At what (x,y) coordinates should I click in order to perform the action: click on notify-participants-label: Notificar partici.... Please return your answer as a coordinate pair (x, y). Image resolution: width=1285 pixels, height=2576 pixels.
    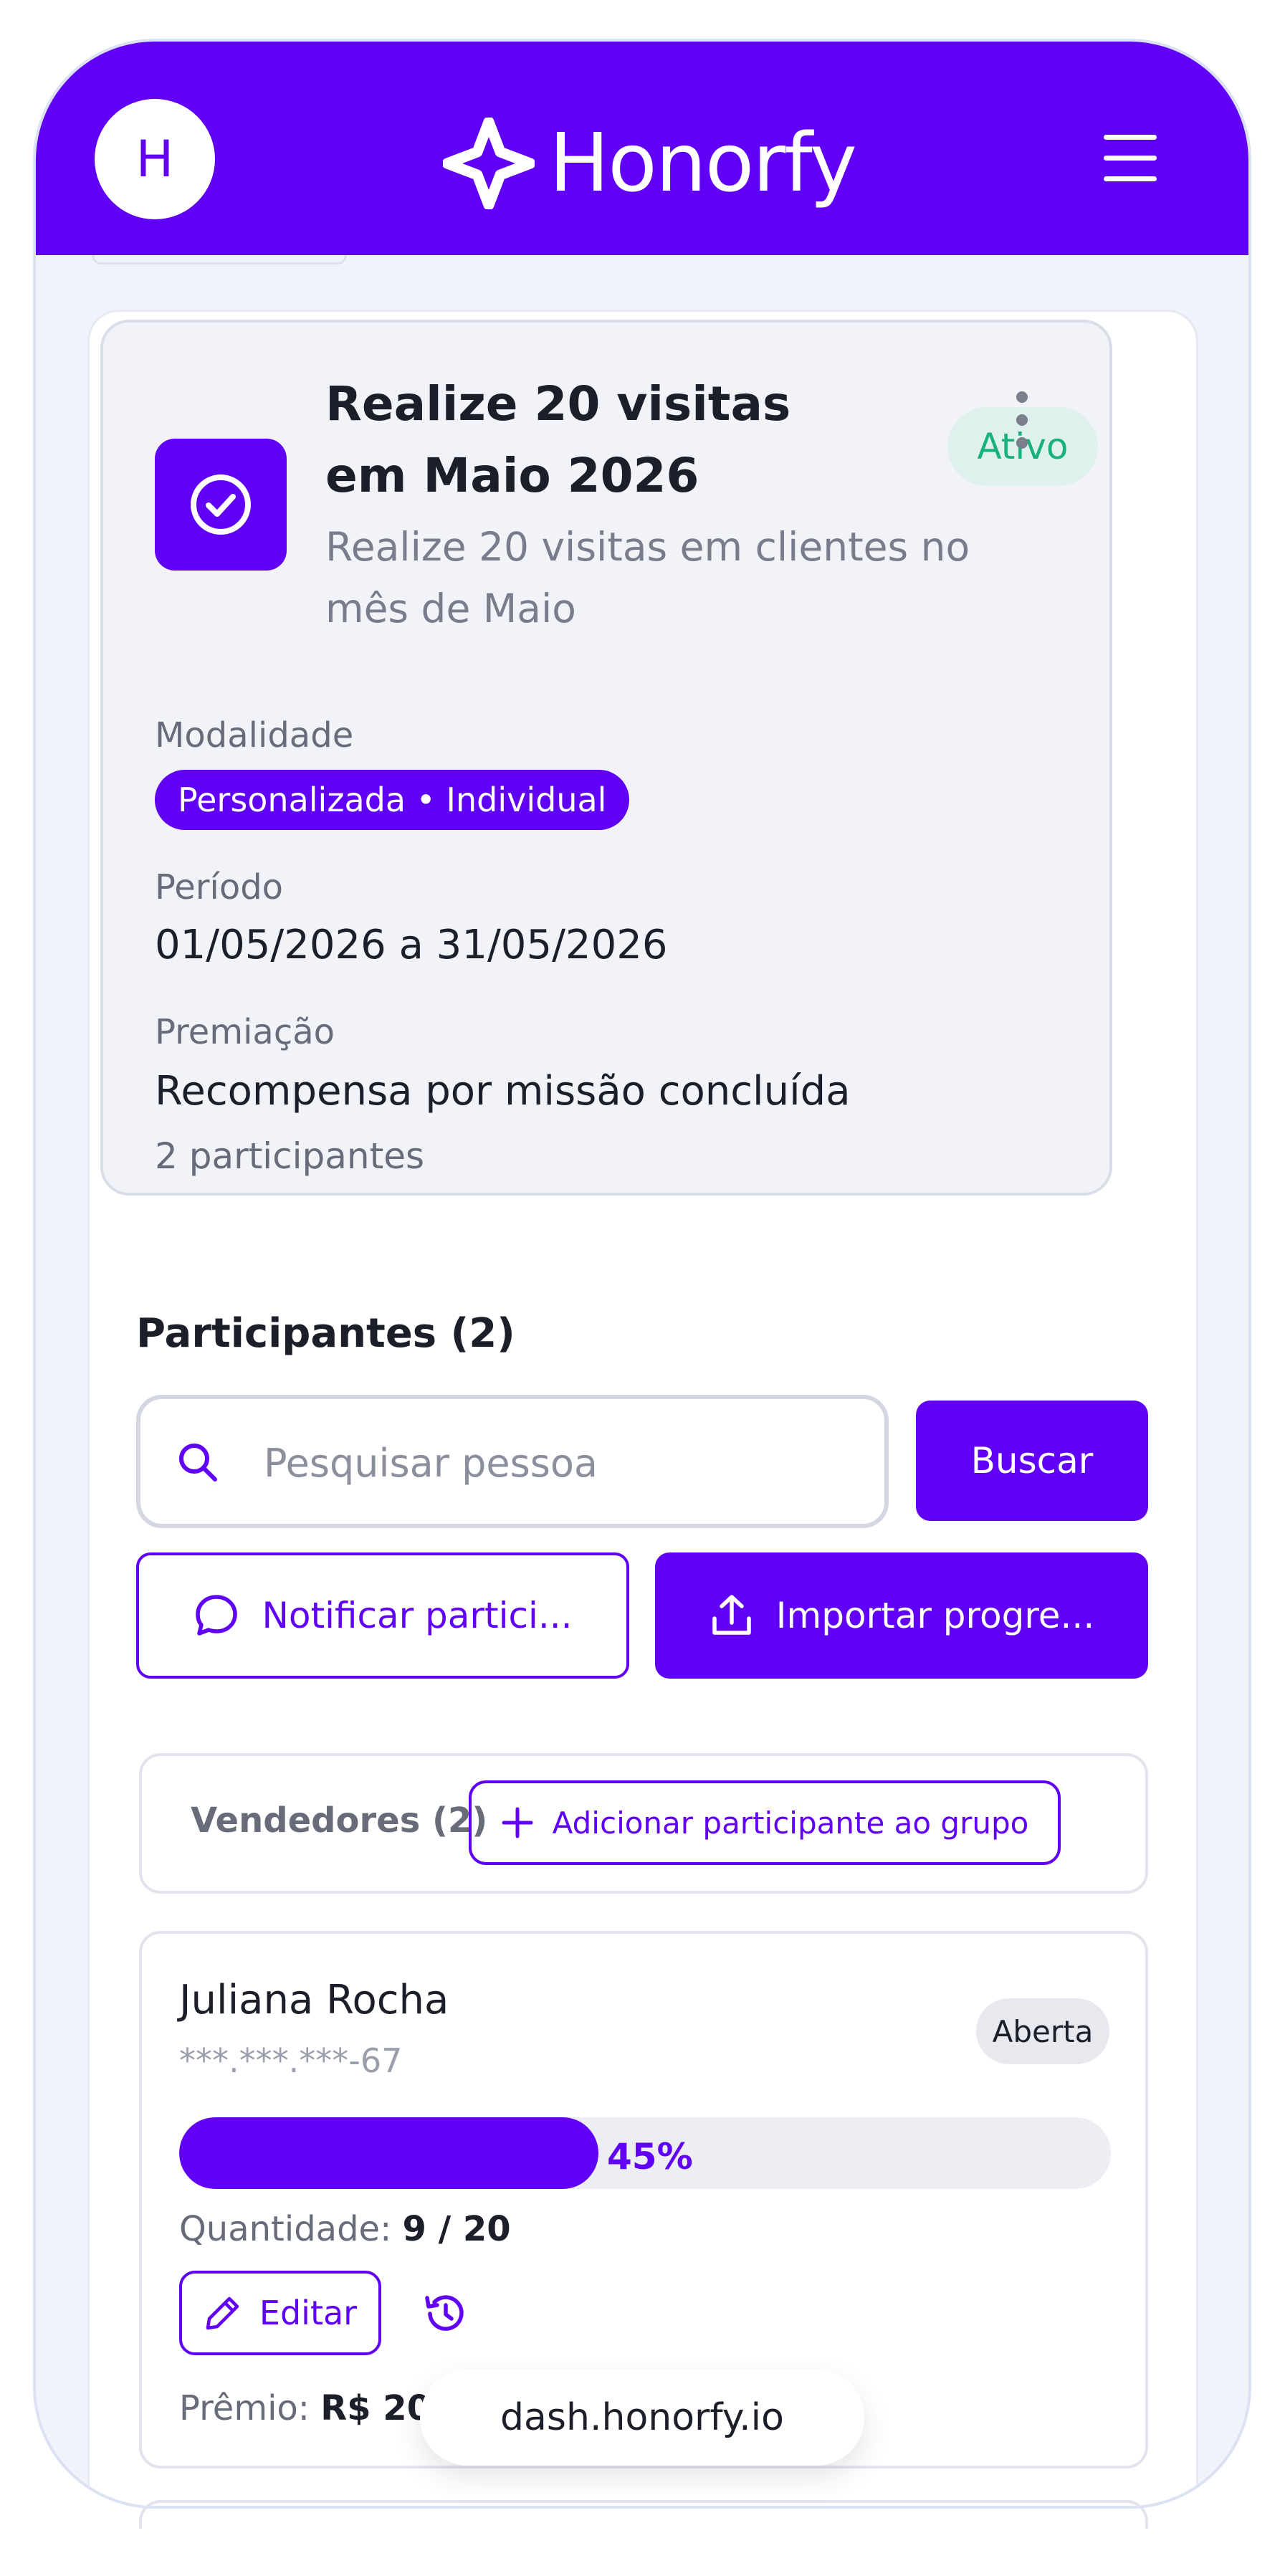
    Looking at the image, I should click on (417, 1615).